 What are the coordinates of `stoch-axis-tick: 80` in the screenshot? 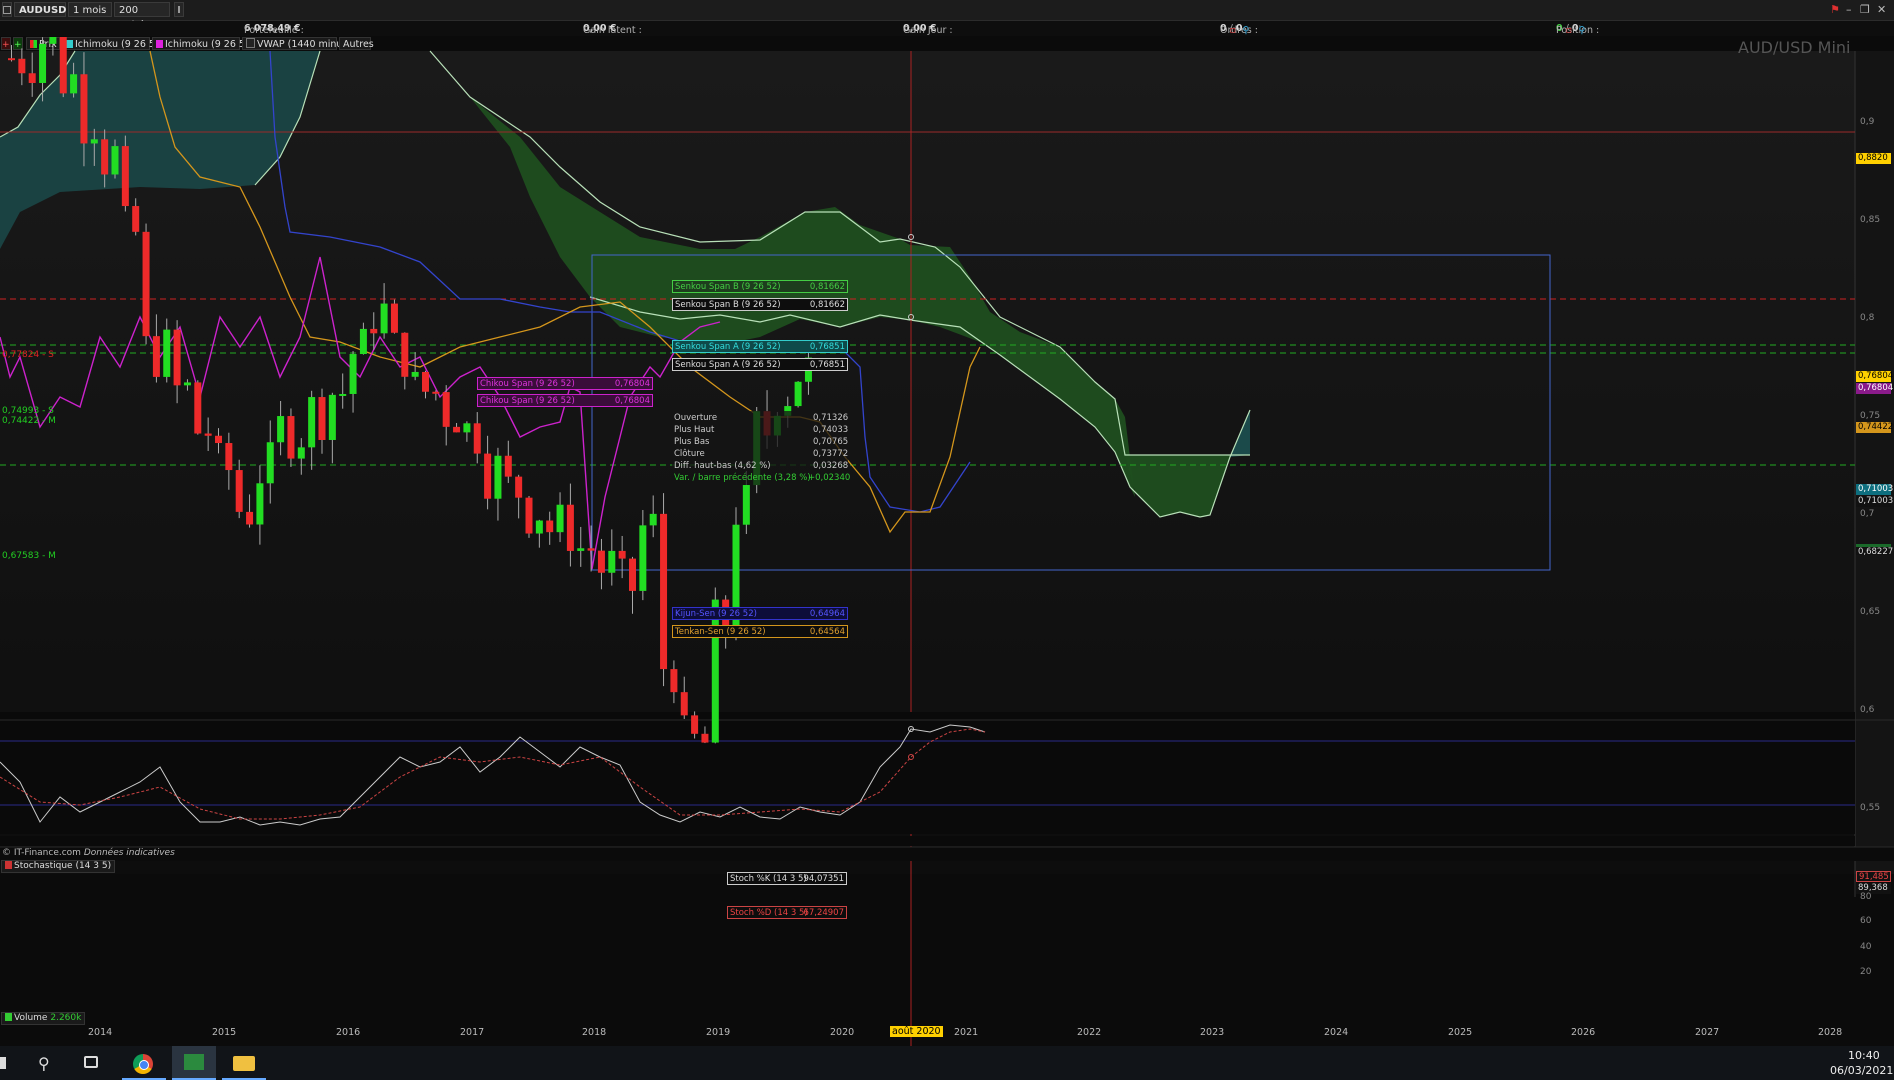 It's located at (1866, 897).